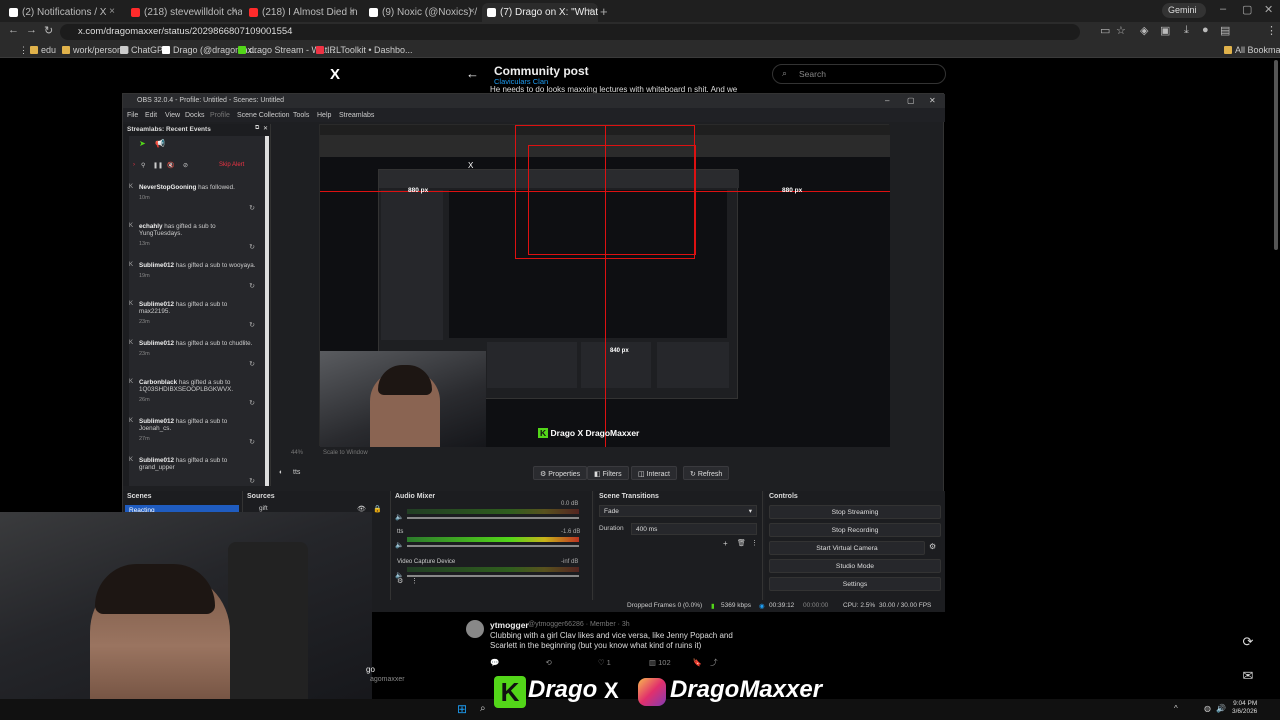 The width and height of the screenshot is (1280, 720). What do you see at coordinates (422, 12) in the screenshot?
I see `tab-noxic: (9) Noxic (@Noxics) / X ×` at bounding box center [422, 12].